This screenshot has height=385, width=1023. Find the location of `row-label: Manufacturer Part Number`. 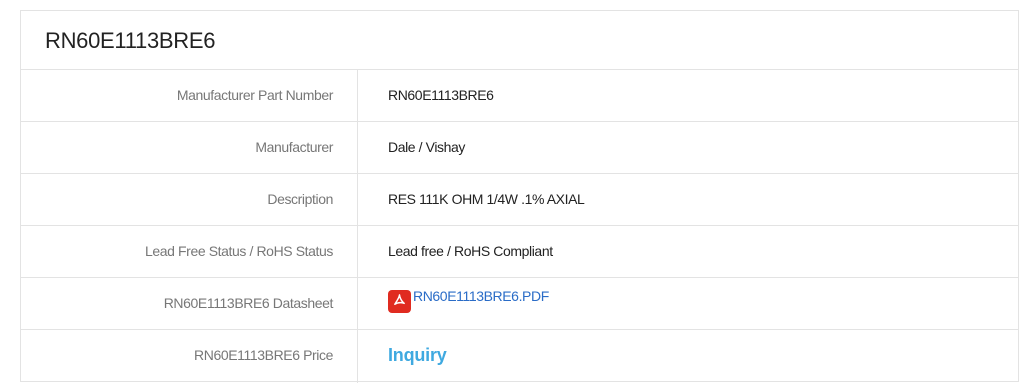

row-label: Manufacturer Part Number is located at coordinates (189, 95).